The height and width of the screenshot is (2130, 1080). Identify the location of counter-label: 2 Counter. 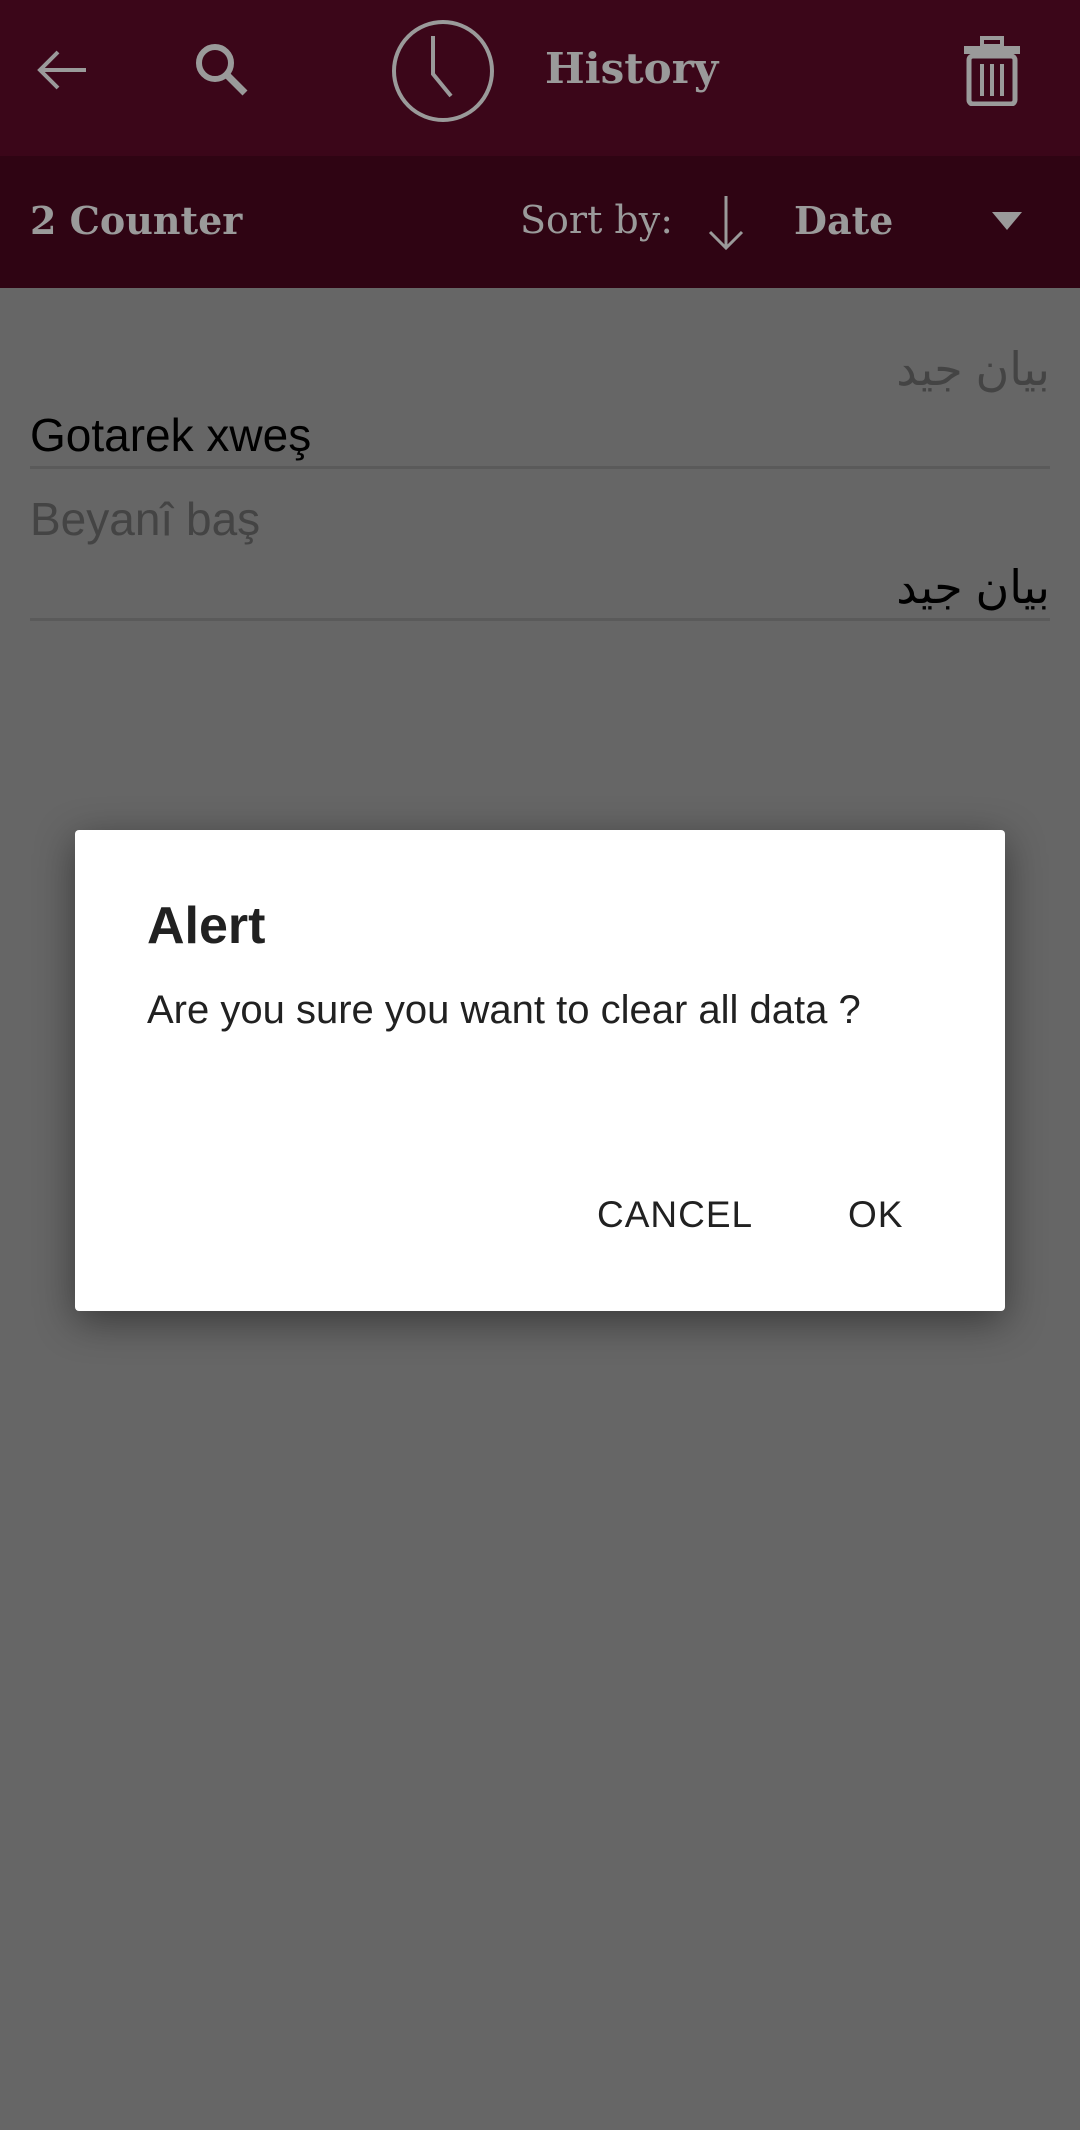
(136, 220).